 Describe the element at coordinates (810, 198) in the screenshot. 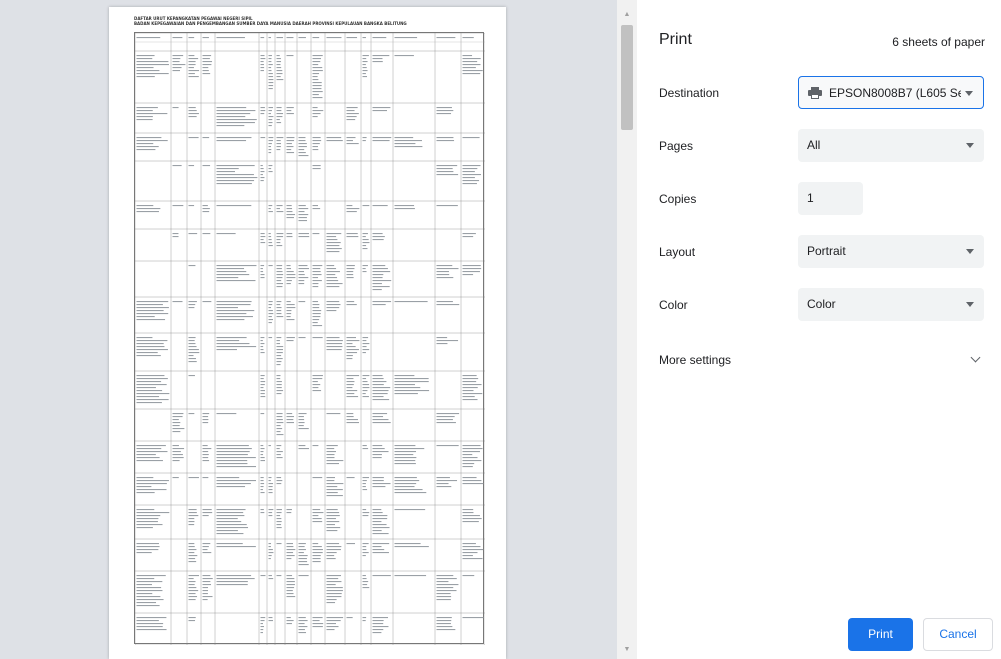

I see `copies-value: 1` at that location.